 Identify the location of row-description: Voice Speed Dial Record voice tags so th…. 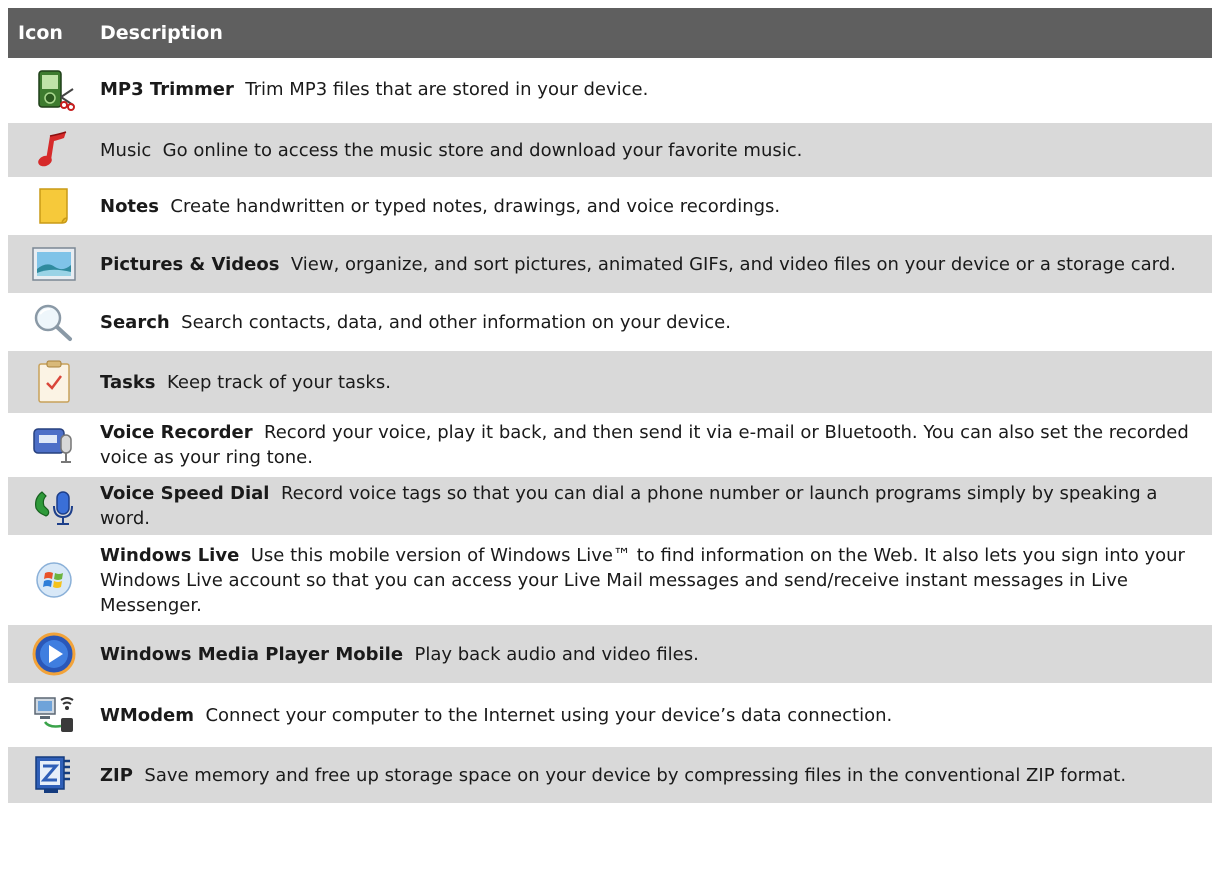
(656, 506).